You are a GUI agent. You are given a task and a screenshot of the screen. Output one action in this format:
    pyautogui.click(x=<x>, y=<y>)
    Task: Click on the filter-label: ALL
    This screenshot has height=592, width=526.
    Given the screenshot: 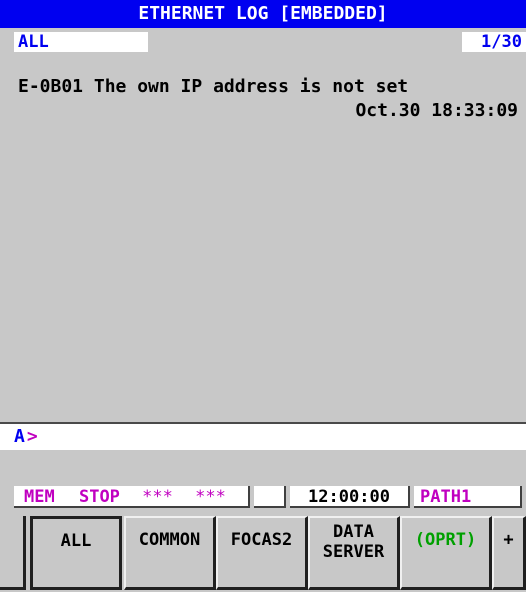 What is the action you would take?
    pyautogui.click(x=81, y=42)
    